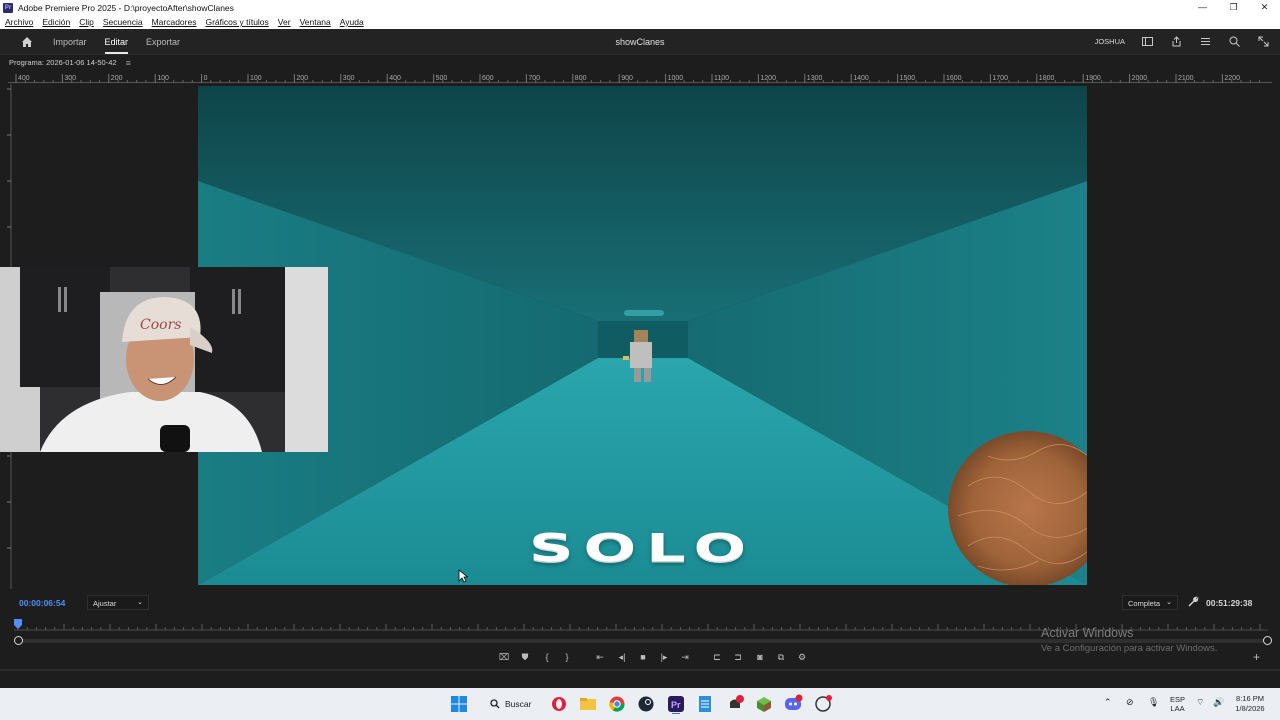  I want to click on current-timecode: 00:00:06:54, so click(42, 603).